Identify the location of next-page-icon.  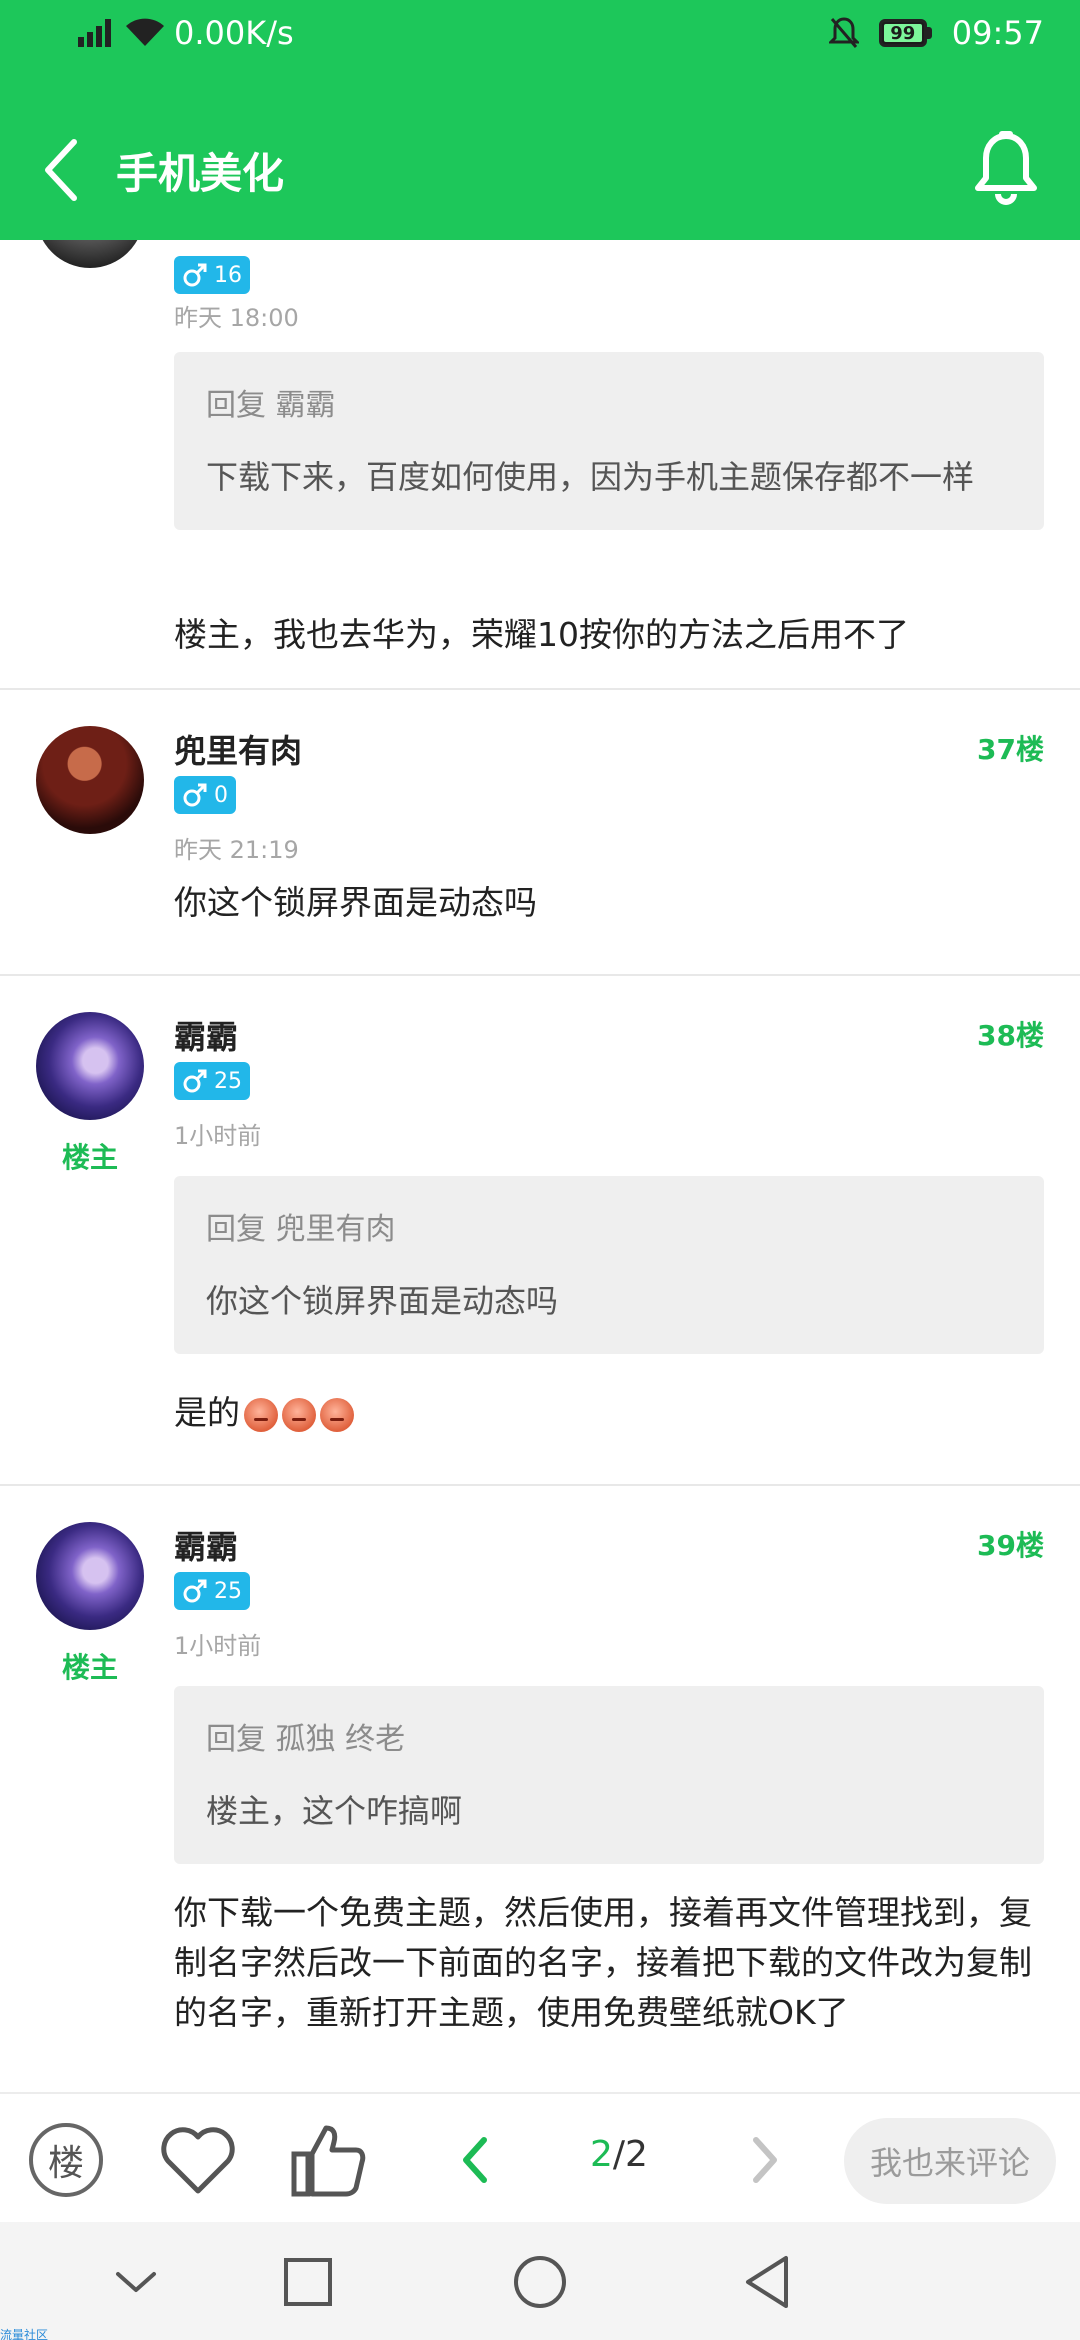
(765, 2160).